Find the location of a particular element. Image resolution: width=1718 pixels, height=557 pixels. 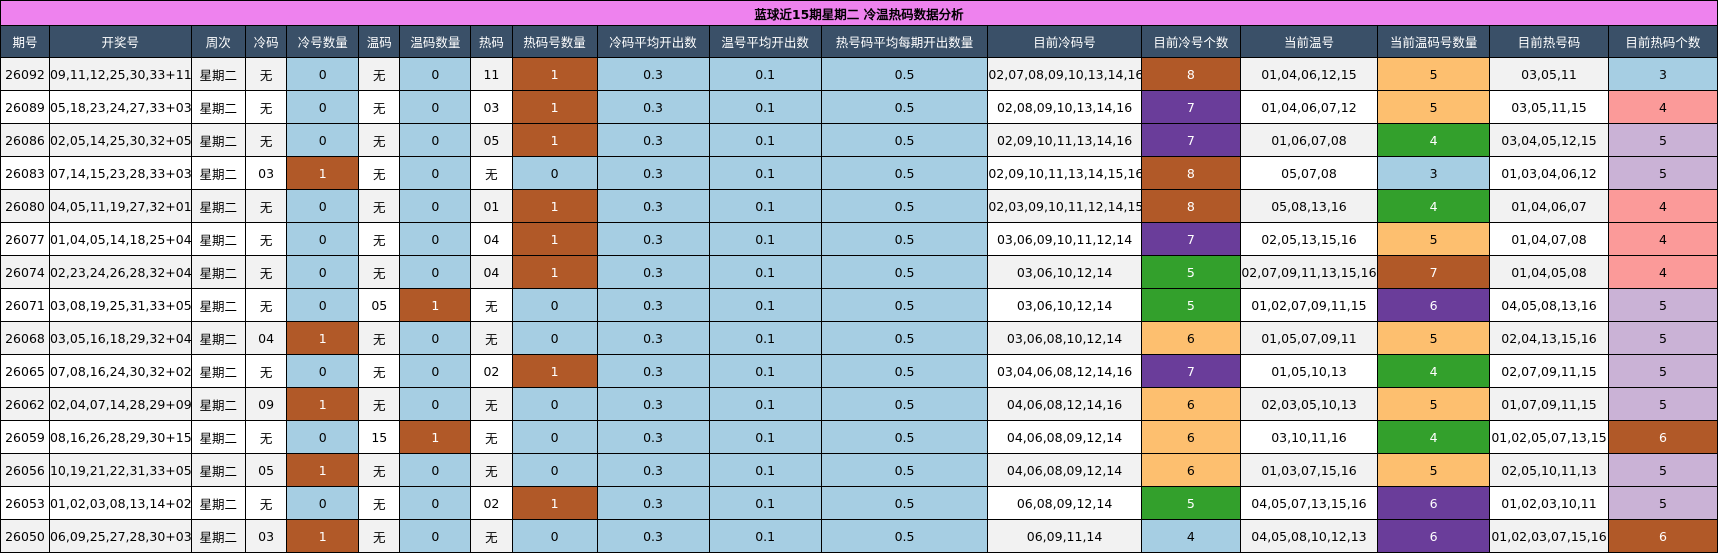

cell-current-hot: 01,04,06,07 is located at coordinates (1549, 206).